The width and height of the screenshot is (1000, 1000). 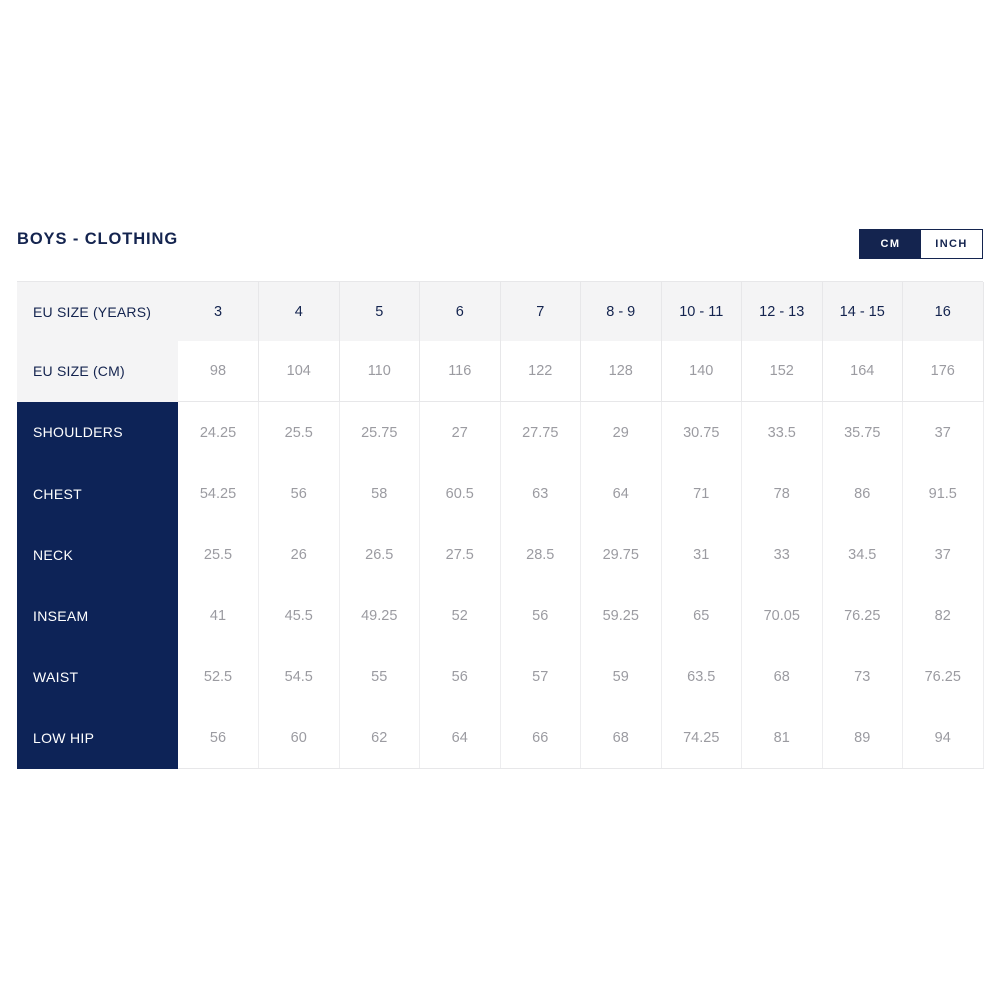 What do you see at coordinates (540, 554) in the screenshot?
I see `table-cell: 28.5` at bounding box center [540, 554].